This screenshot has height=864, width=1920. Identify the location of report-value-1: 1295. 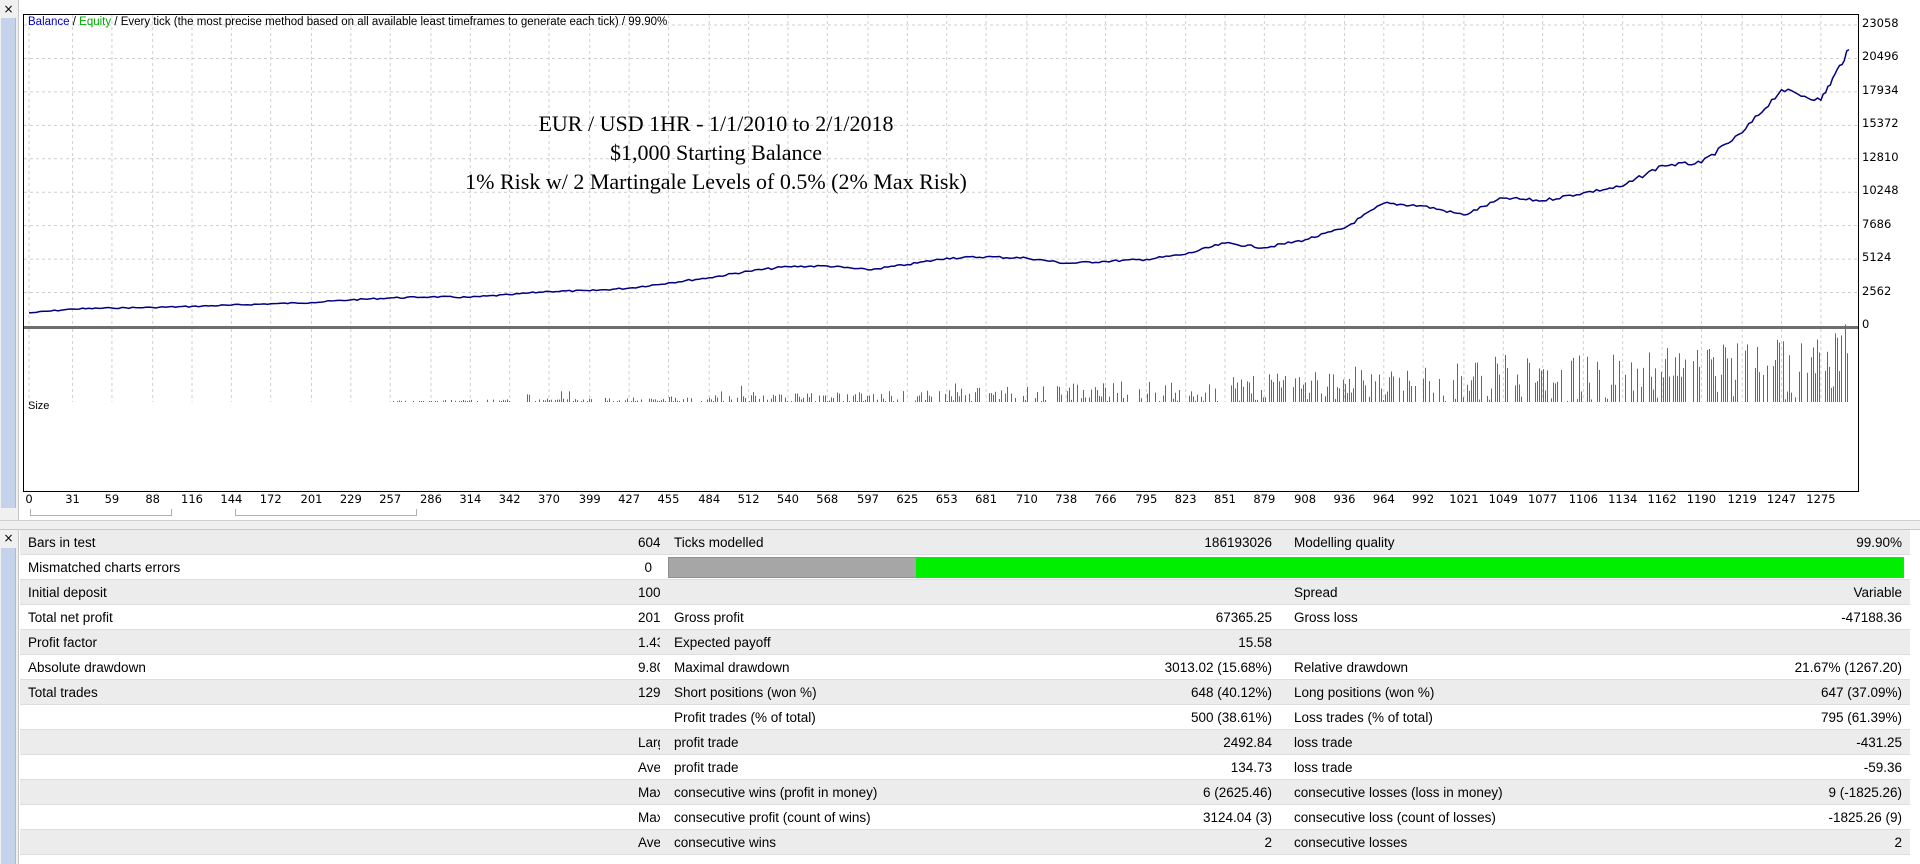
(645, 692).